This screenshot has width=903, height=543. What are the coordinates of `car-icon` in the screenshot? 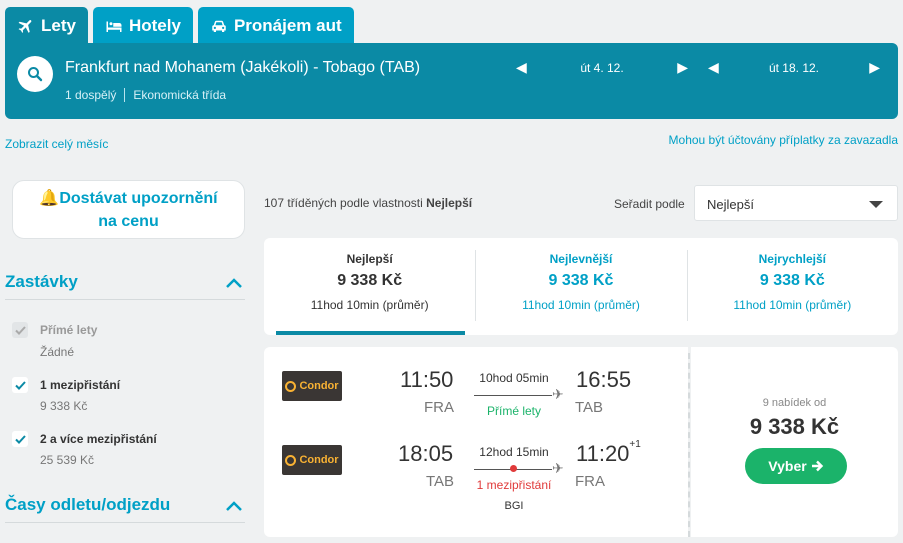 It's located at (219, 26).